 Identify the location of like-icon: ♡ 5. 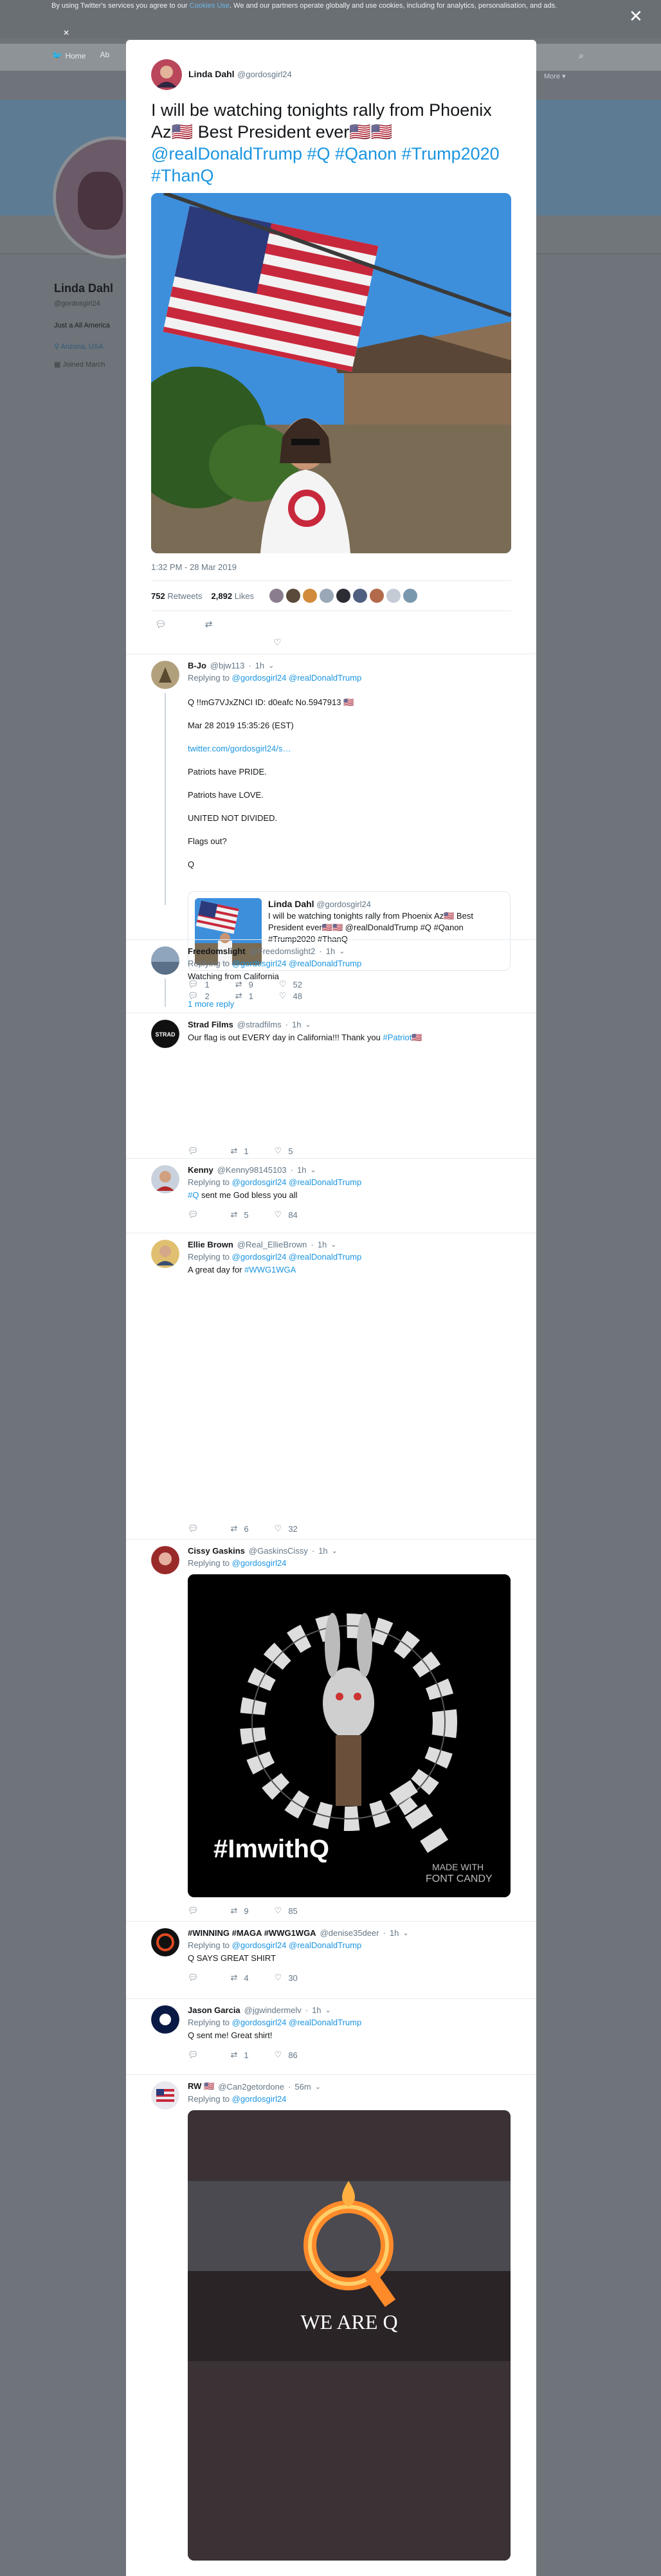
(284, 1151).